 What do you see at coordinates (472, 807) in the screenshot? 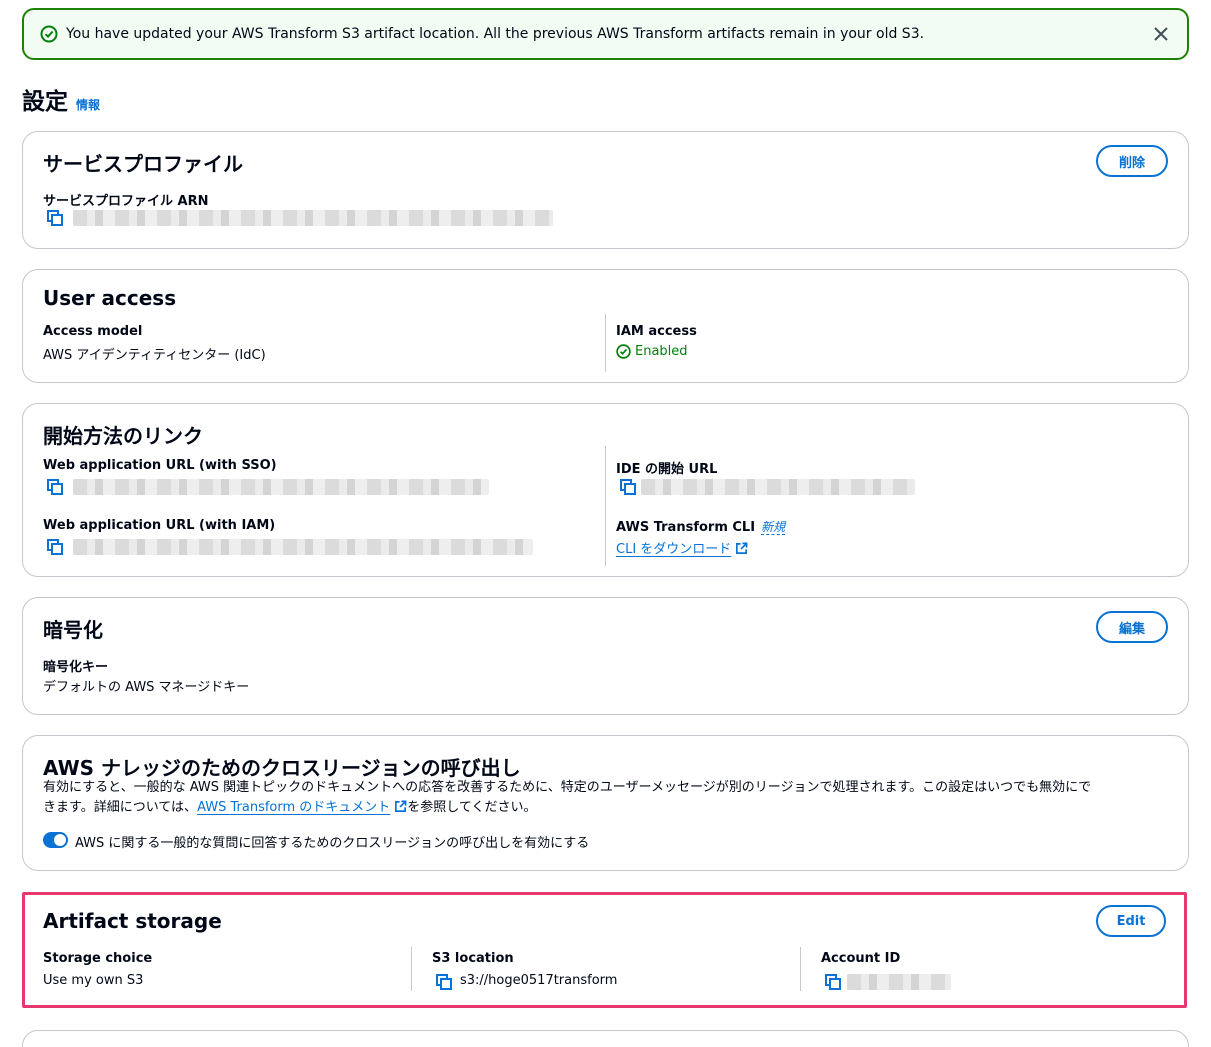
I see `description-suffix: を参照してください。` at bounding box center [472, 807].